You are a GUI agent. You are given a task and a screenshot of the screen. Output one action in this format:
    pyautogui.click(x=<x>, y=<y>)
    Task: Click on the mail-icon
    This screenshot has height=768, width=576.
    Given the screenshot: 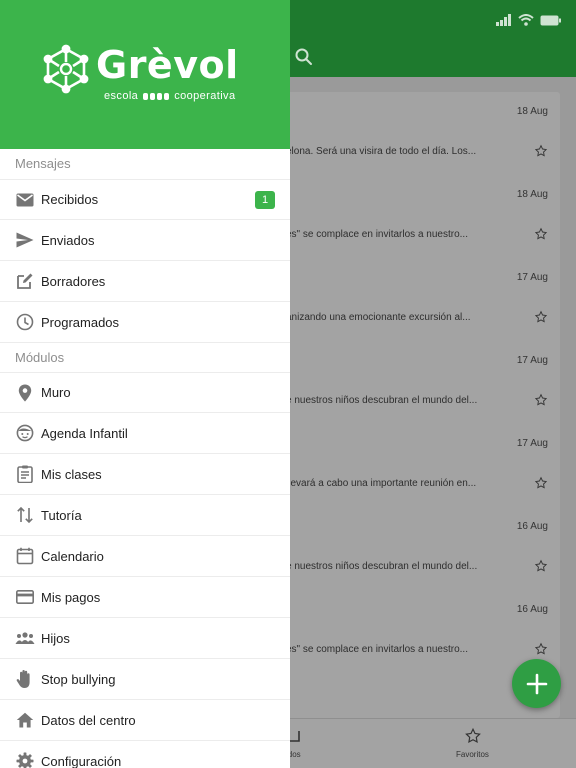 What is the action you would take?
    pyautogui.click(x=25, y=200)
    